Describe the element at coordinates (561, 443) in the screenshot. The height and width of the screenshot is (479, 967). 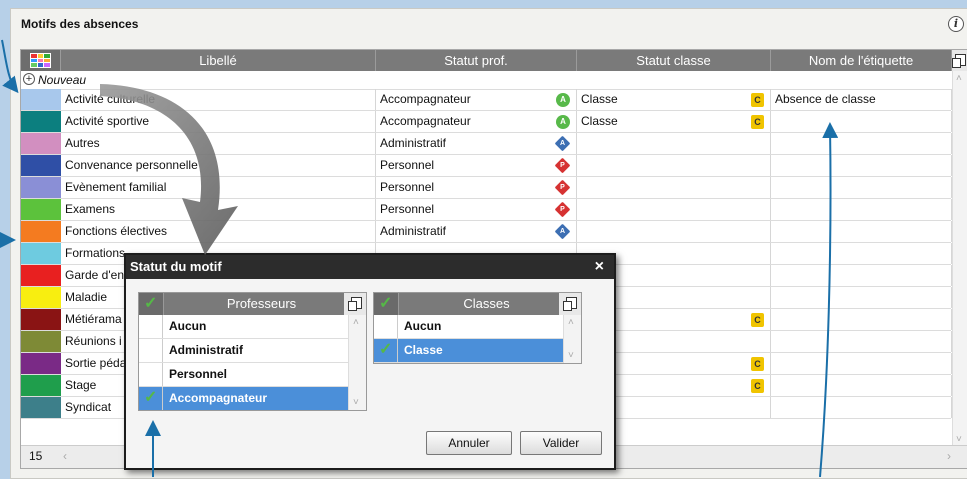
I see `validate-button: Valider` at that location.